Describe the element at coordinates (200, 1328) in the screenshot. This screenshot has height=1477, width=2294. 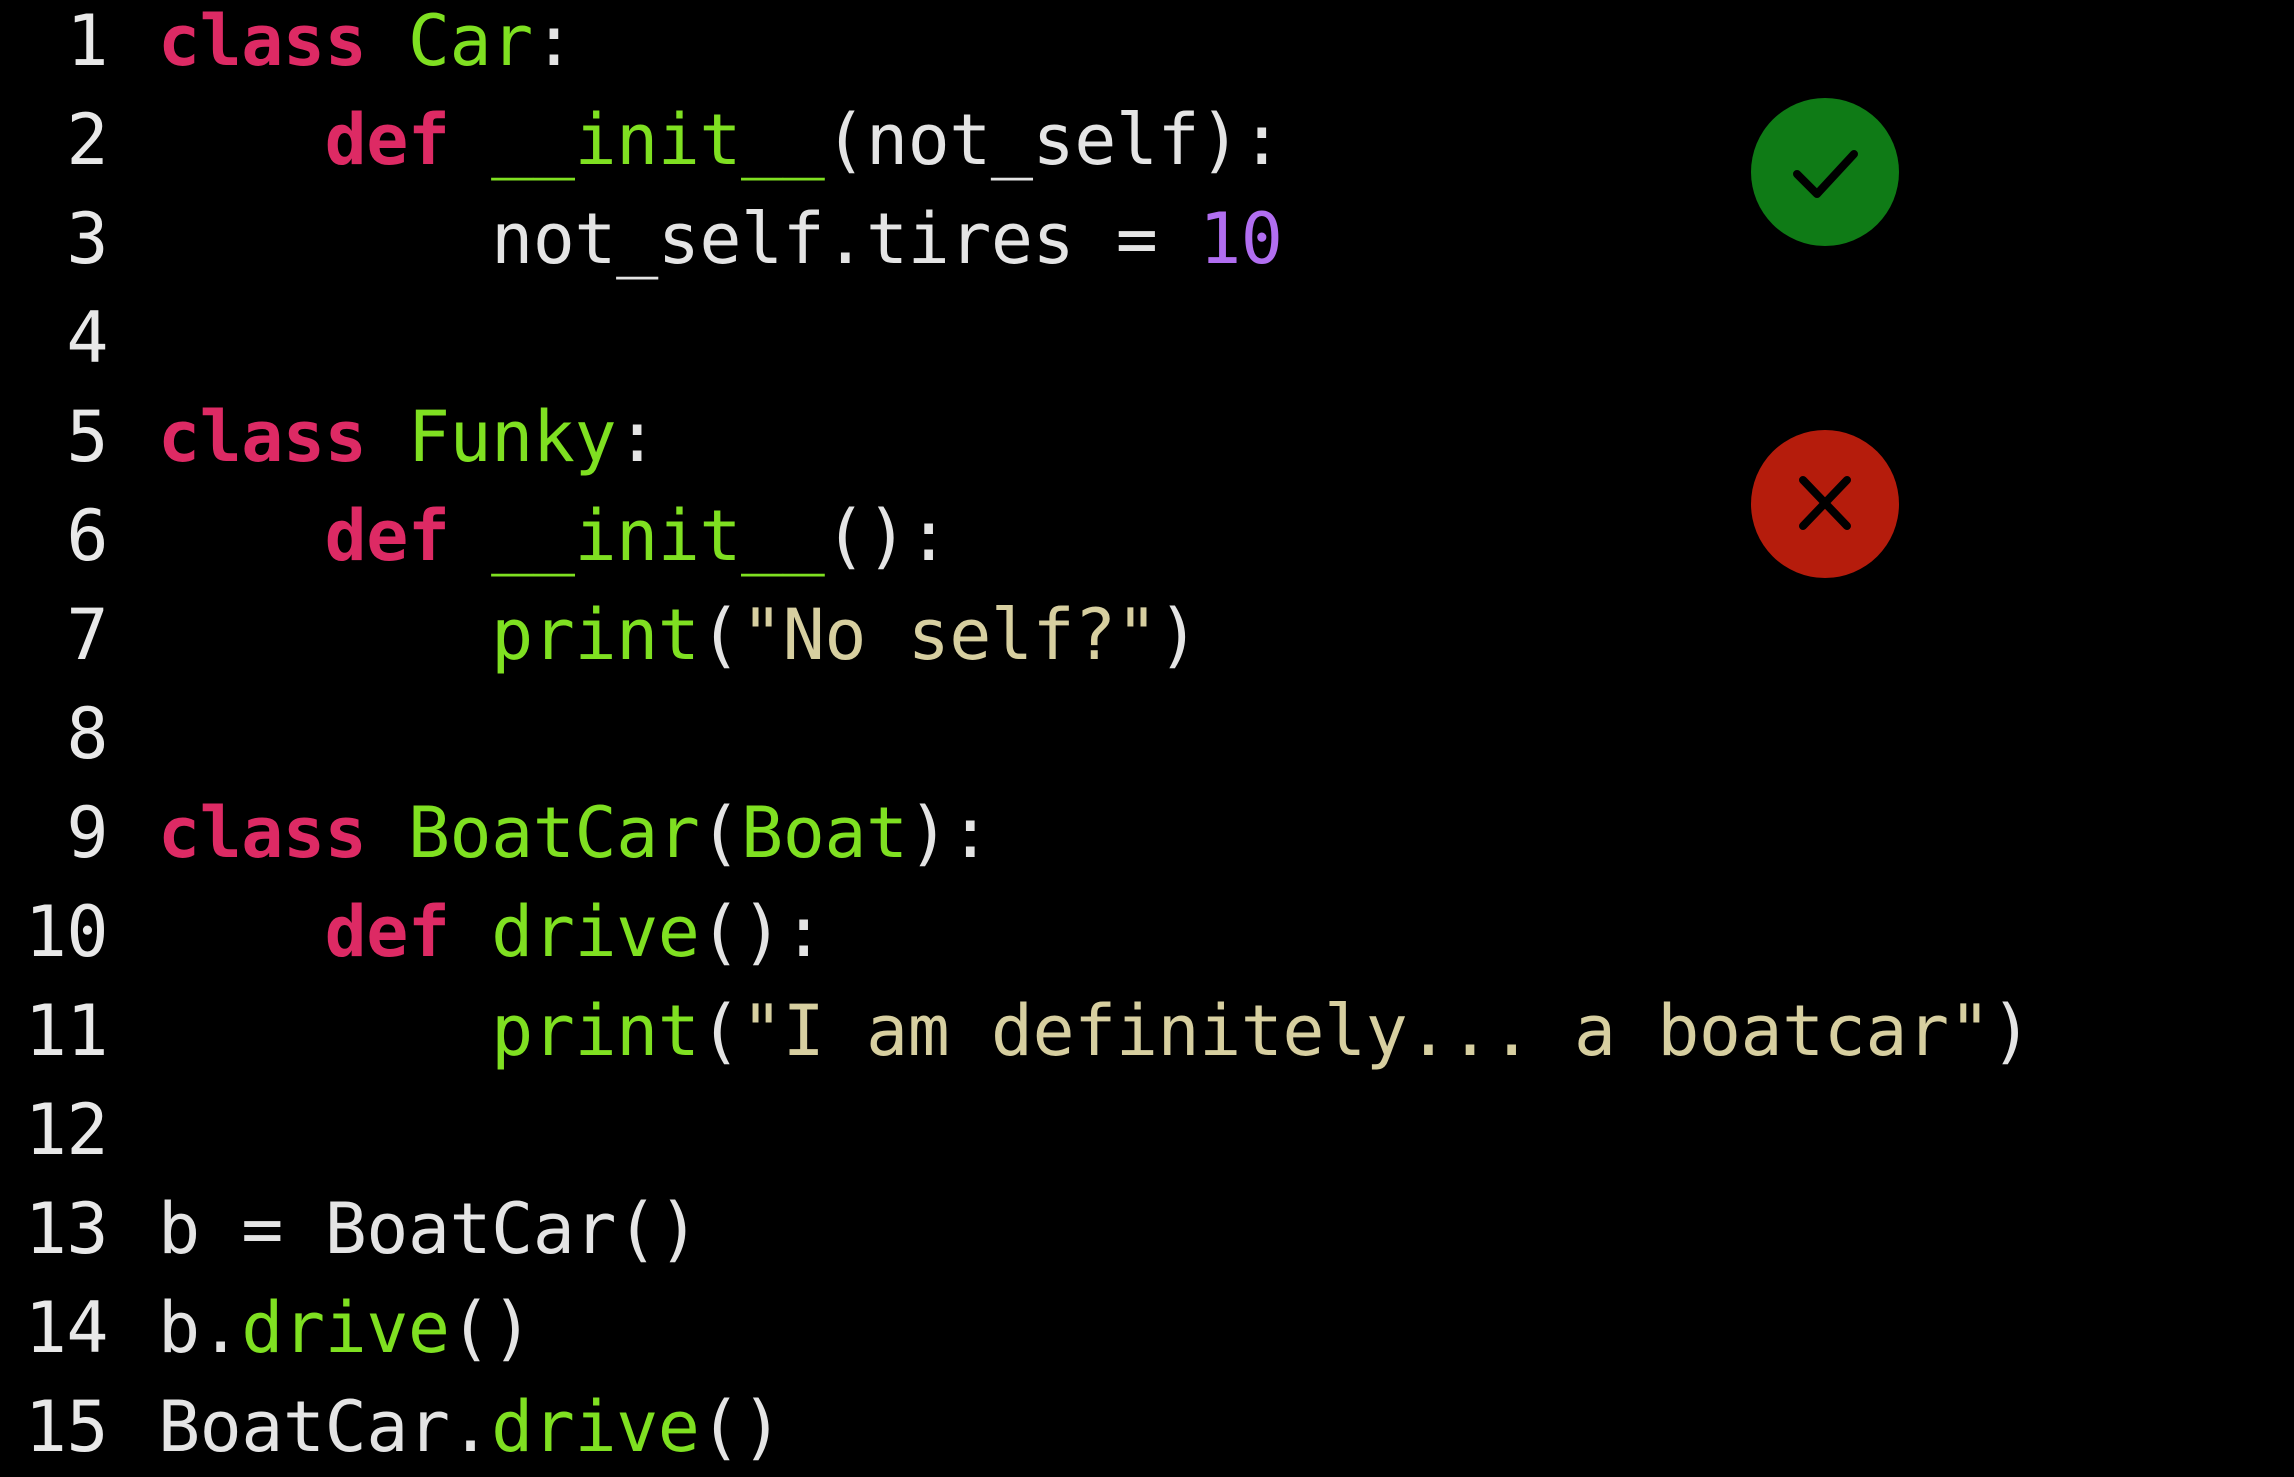
I see `code-token: b.` at that location.